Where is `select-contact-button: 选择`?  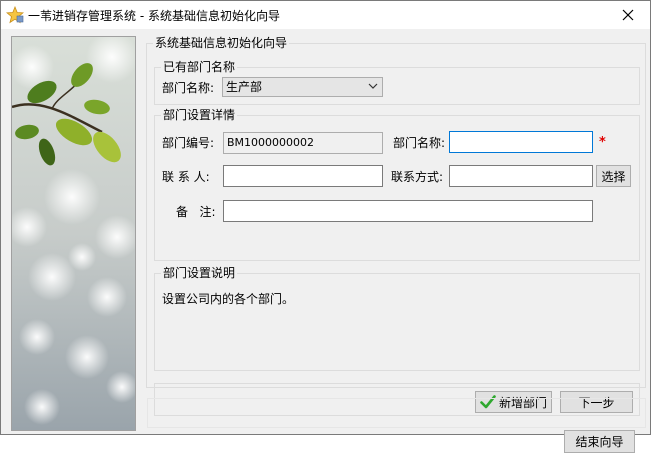 select-contact-button: 选择 is located at coordinates (613, 176).